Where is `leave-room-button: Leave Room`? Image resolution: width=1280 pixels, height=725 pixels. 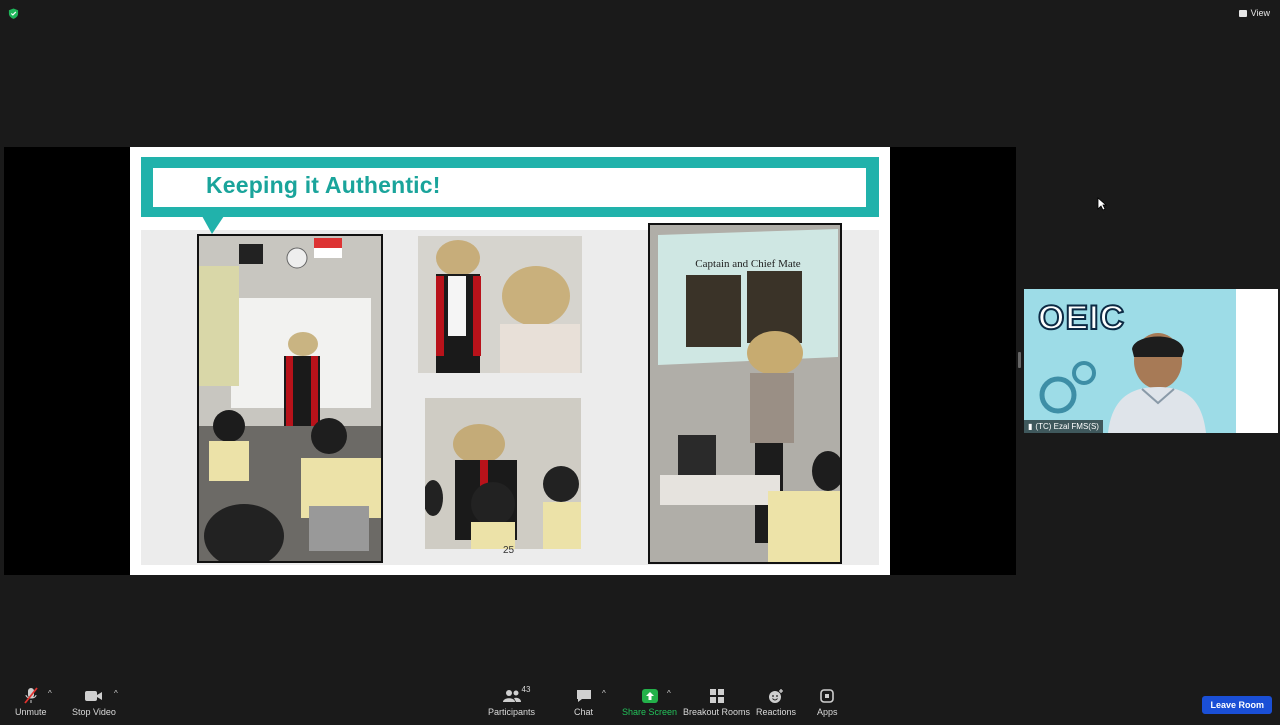
leave-room-button: Leave Room is located at coordinates (1237, 705).